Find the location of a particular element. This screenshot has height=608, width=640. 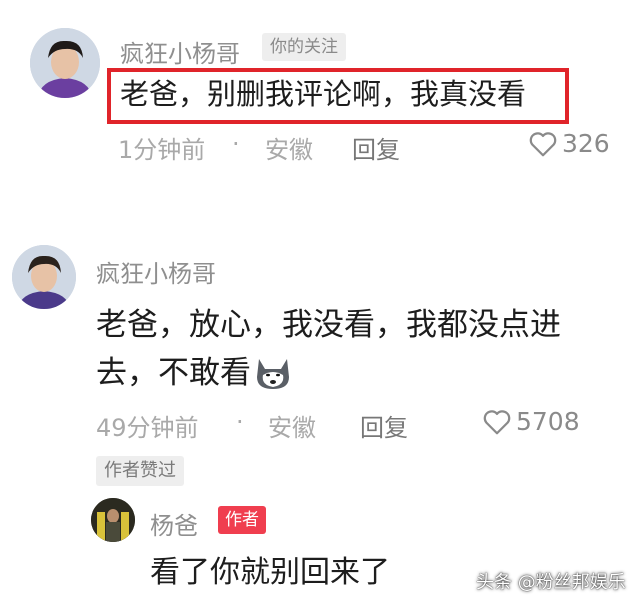

like-button: 5708 is located at coordinates (531, 421).